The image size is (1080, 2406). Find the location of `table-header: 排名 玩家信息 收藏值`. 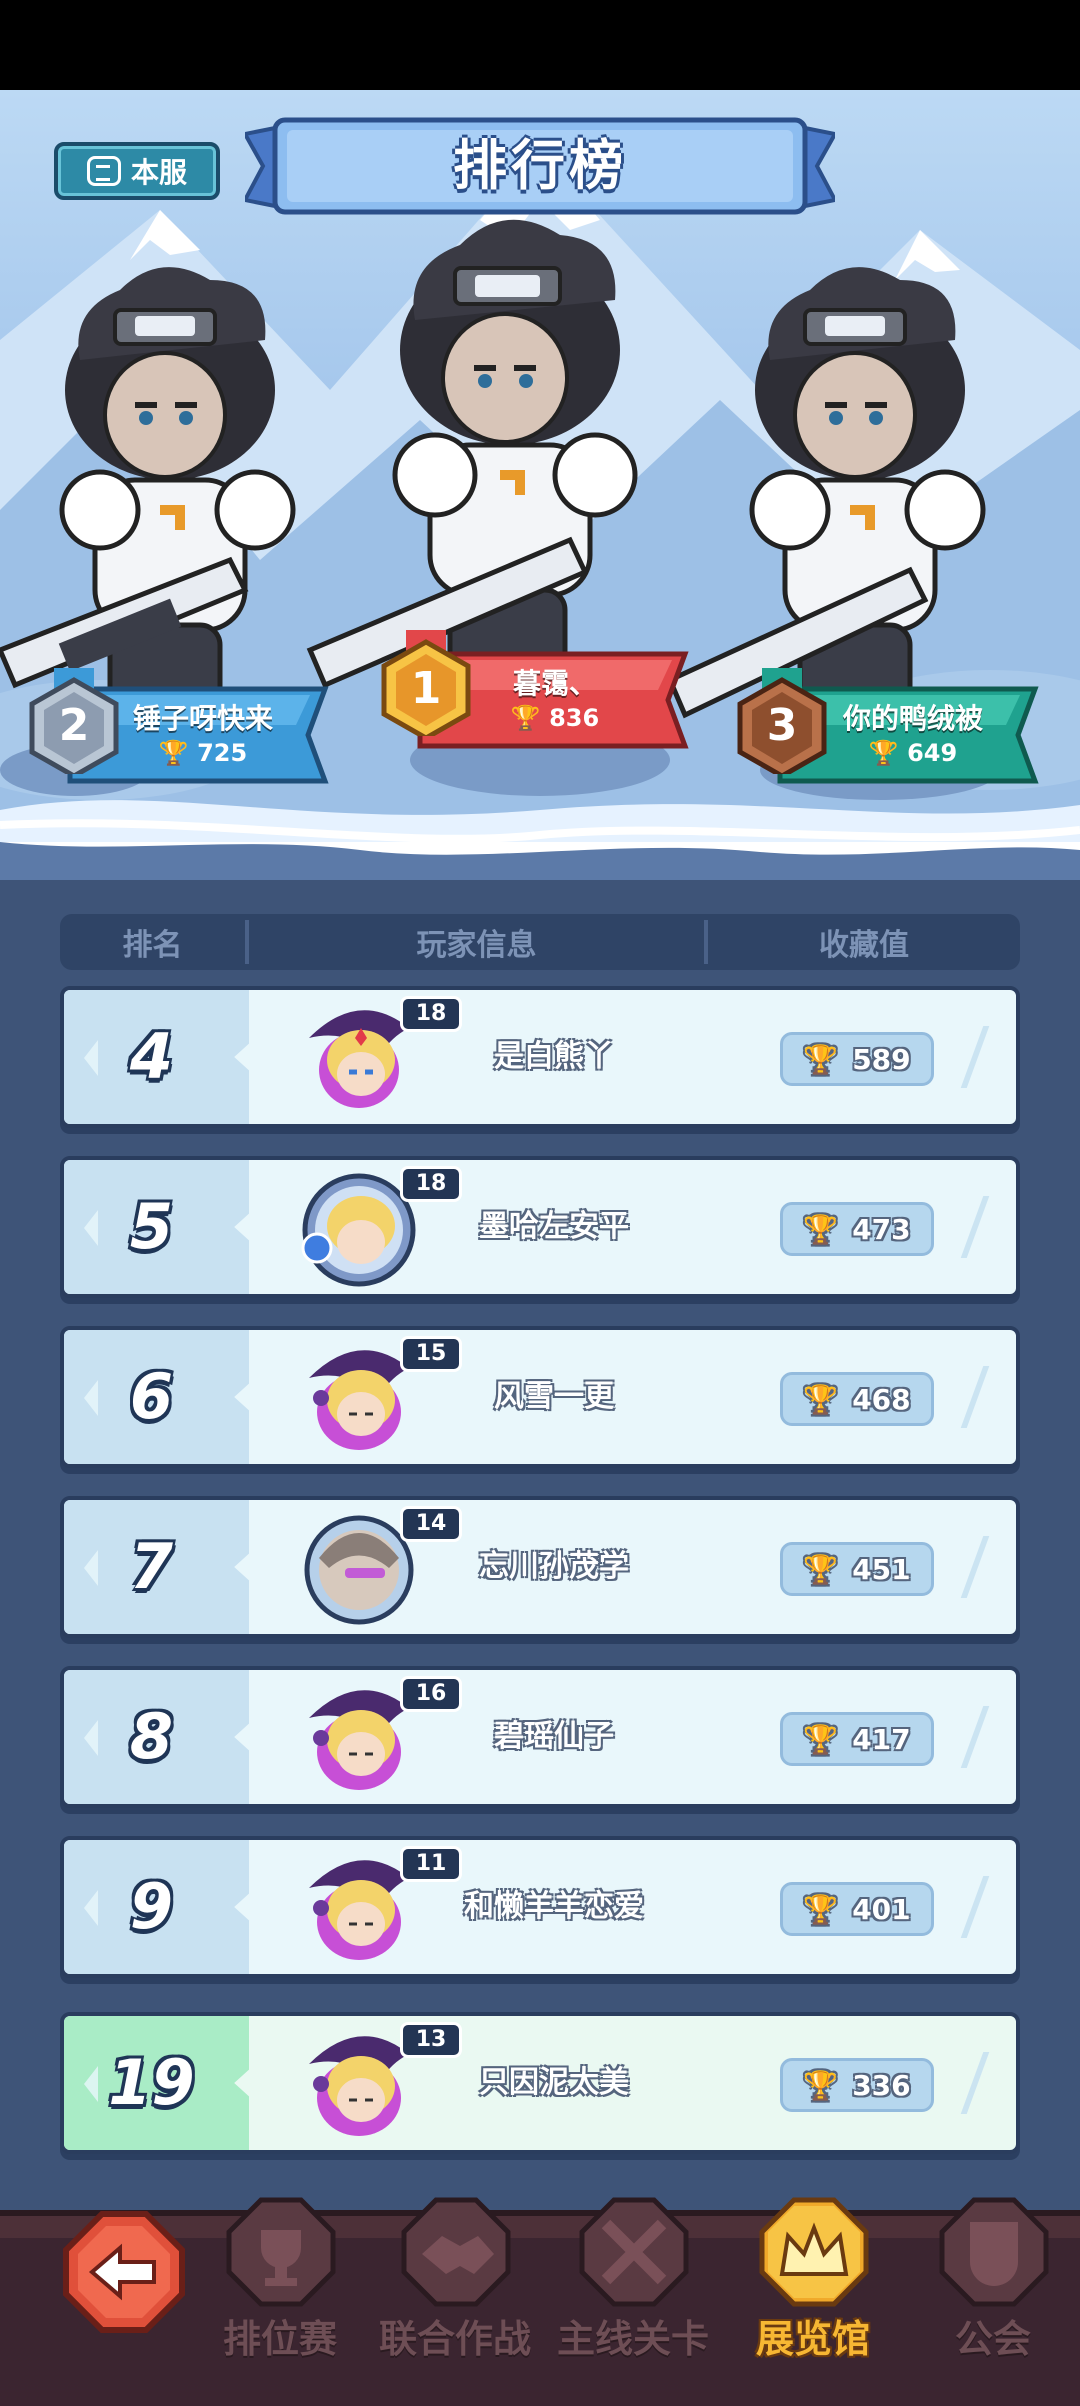

table-header: 排名 玩家信息 收藏值 is located at coordinates (540, 942).